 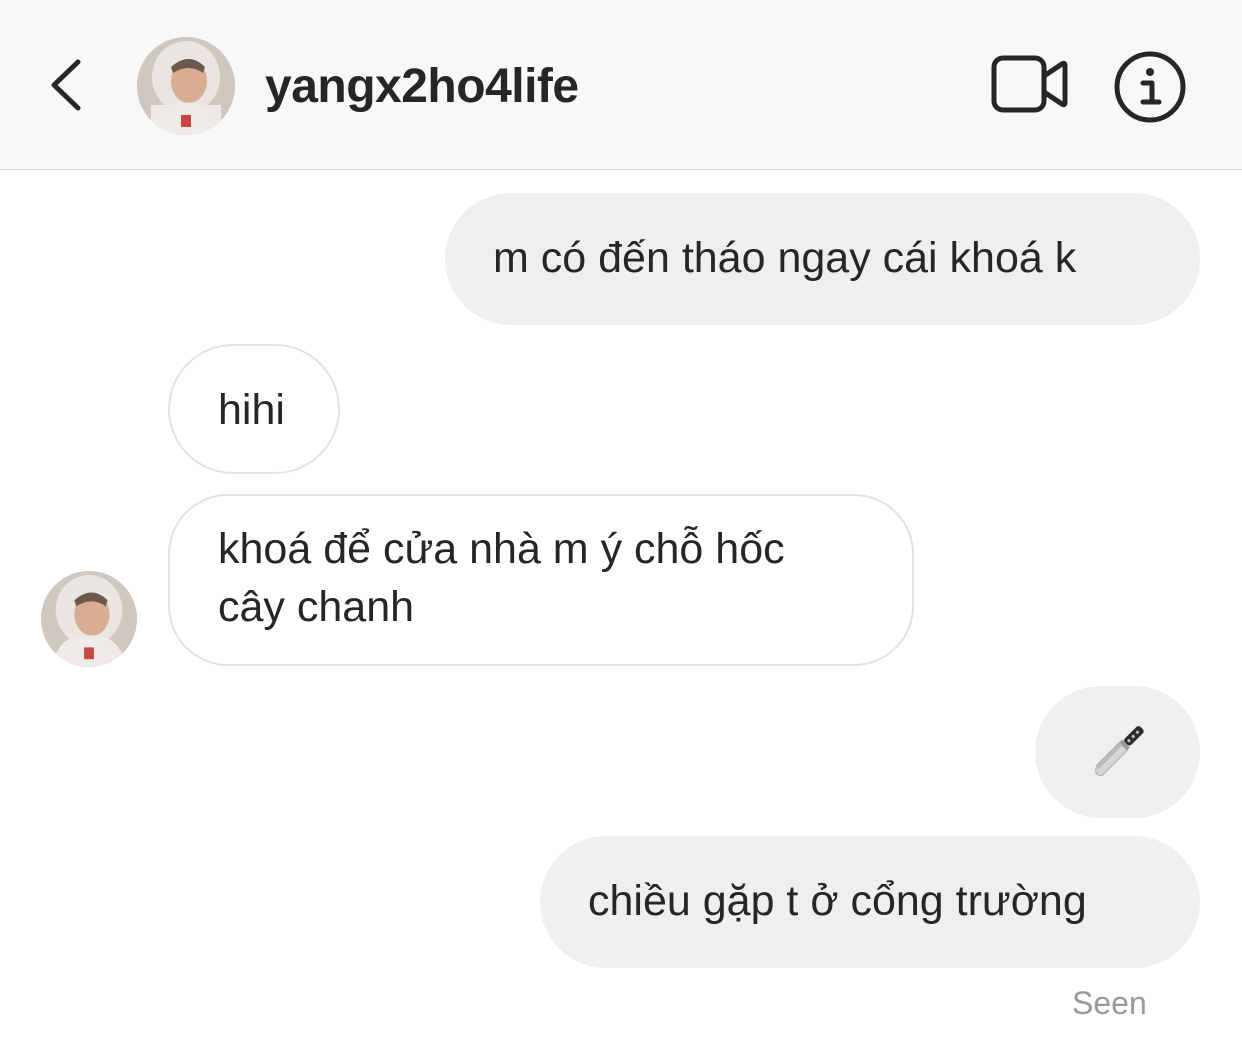 I want to click on sender-avatar, so click(x=89, y=619).